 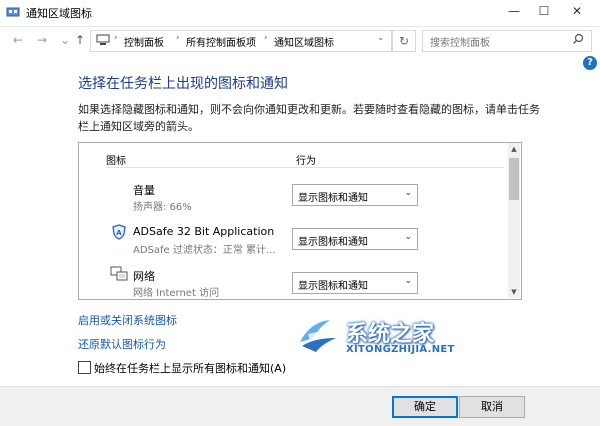 I want to click on column-header-icon: 图标, so click(x=116, y=161).